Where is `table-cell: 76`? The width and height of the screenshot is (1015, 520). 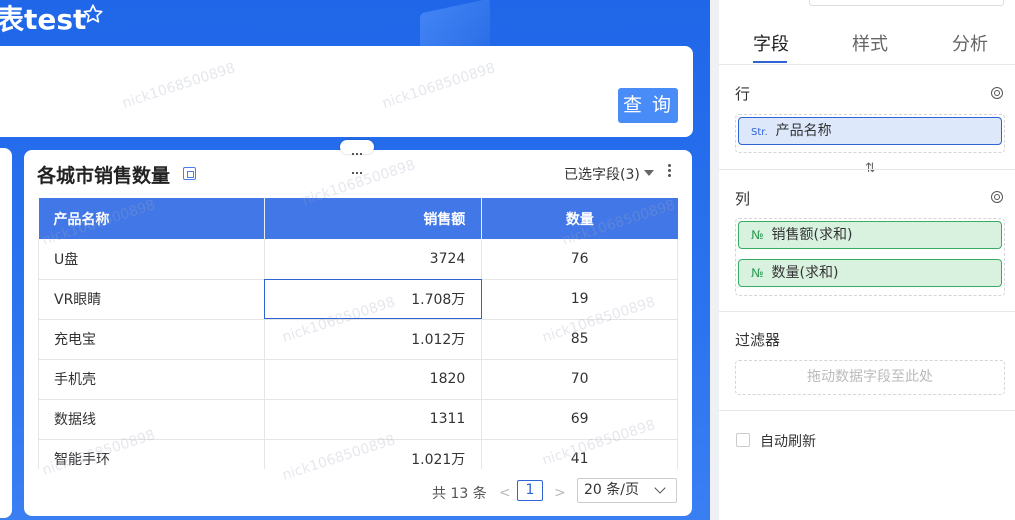 table-cell: 76 is located at coordinates (579, 259).